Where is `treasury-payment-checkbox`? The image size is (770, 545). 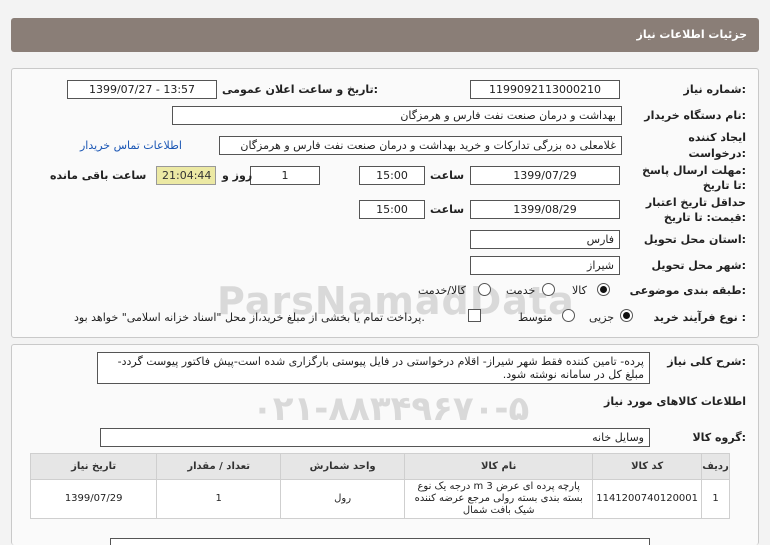
treasury-payment-checkbox is located at coordinates (474, 315).